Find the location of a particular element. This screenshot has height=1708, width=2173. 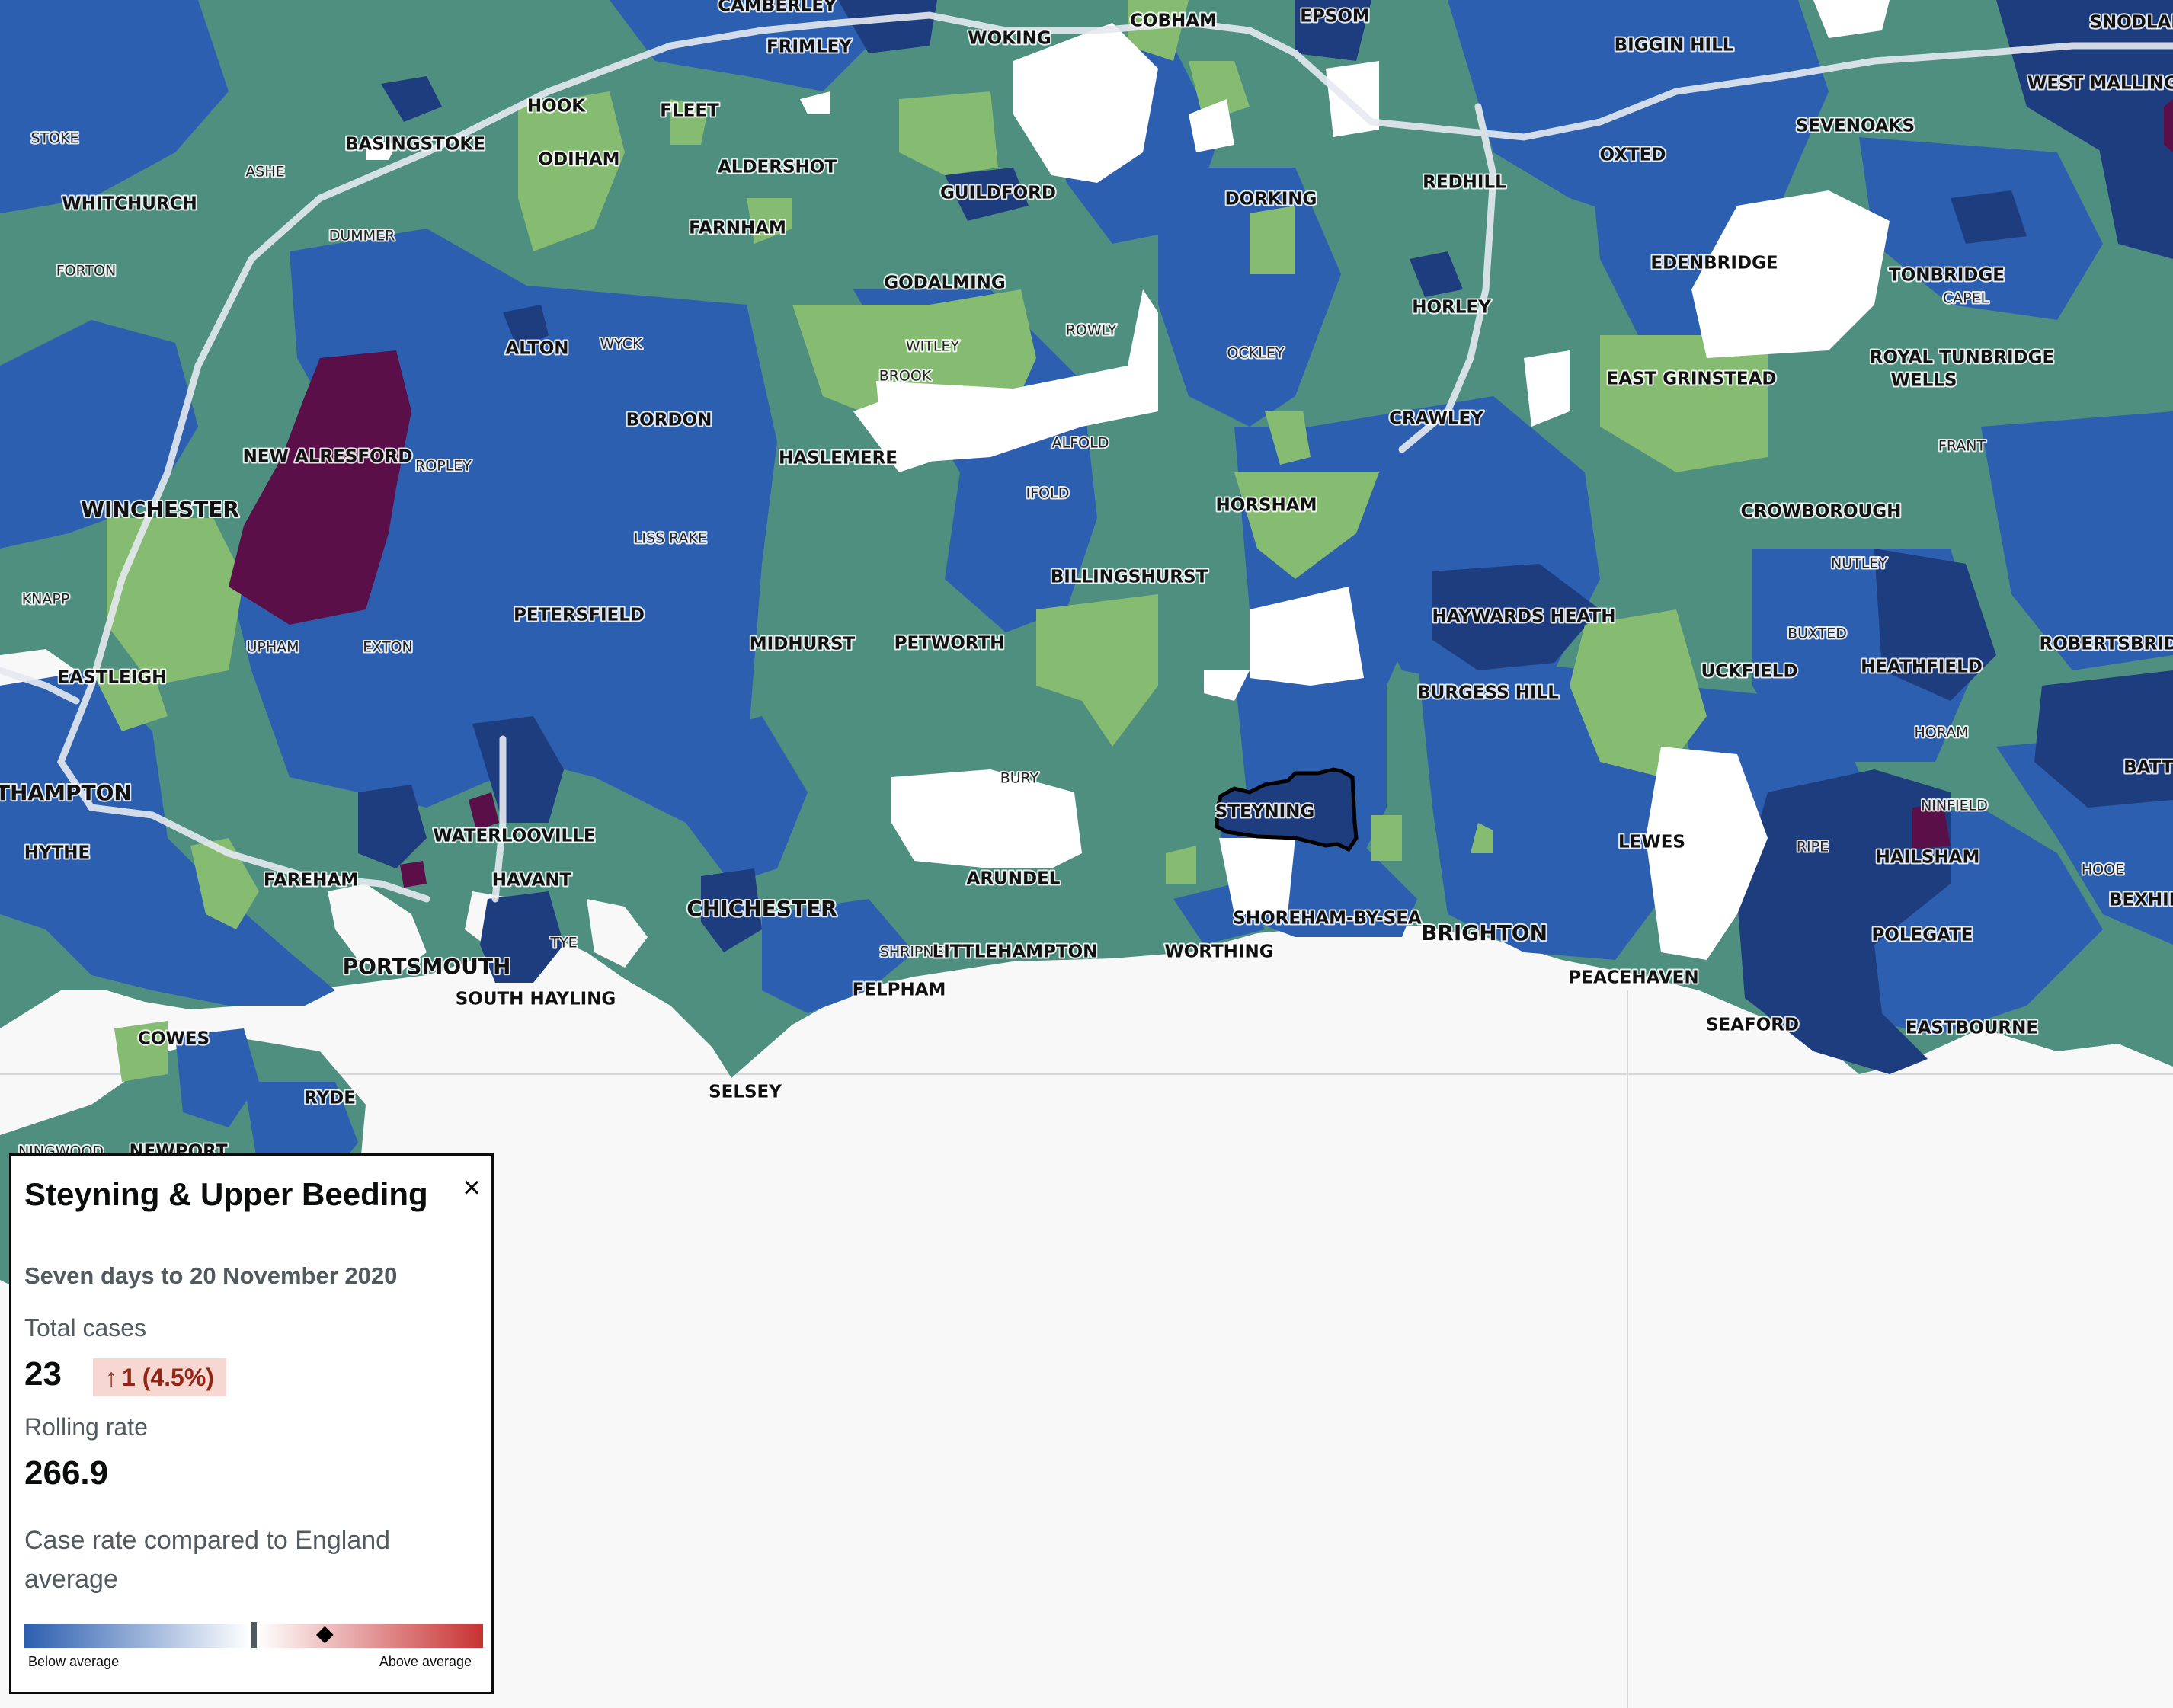

place-label-wells: WELLS is located at coordinates (1924, 381).